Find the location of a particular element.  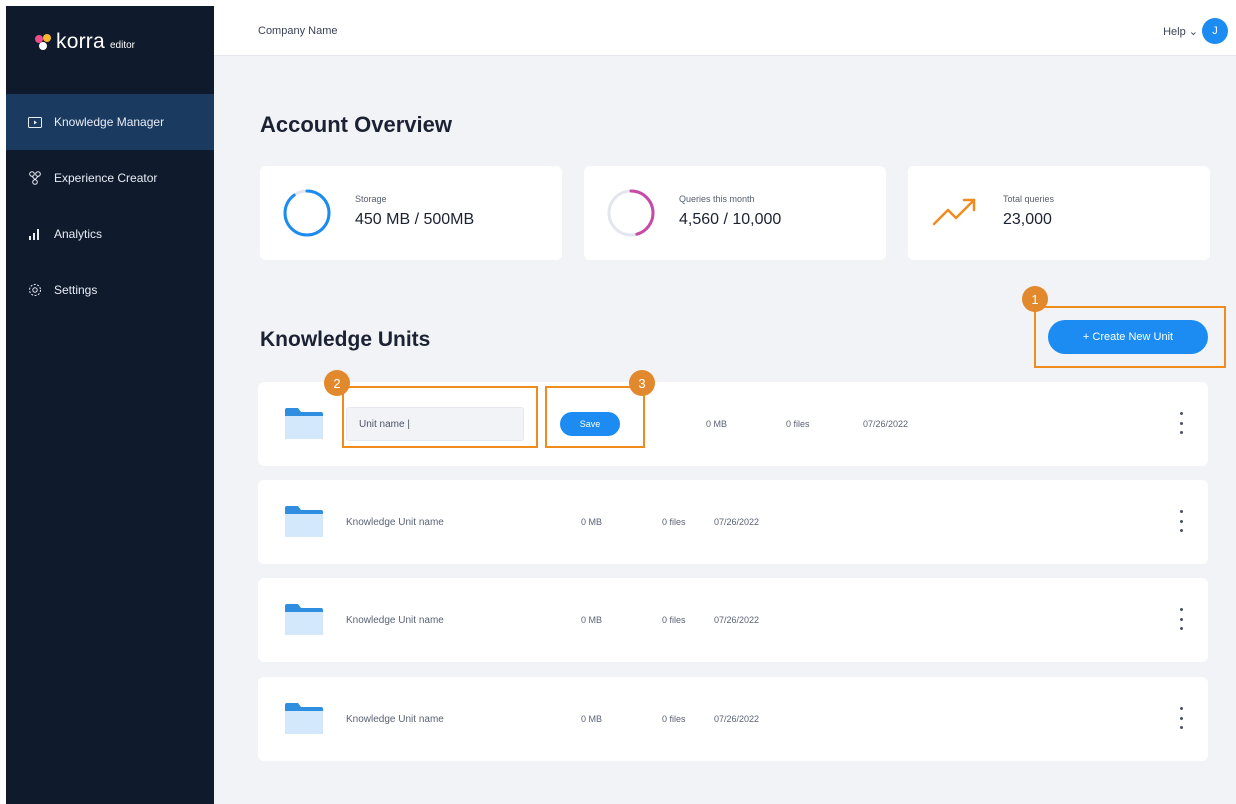

account-overview-title: Account Overview is located at coordinates (356, 124).